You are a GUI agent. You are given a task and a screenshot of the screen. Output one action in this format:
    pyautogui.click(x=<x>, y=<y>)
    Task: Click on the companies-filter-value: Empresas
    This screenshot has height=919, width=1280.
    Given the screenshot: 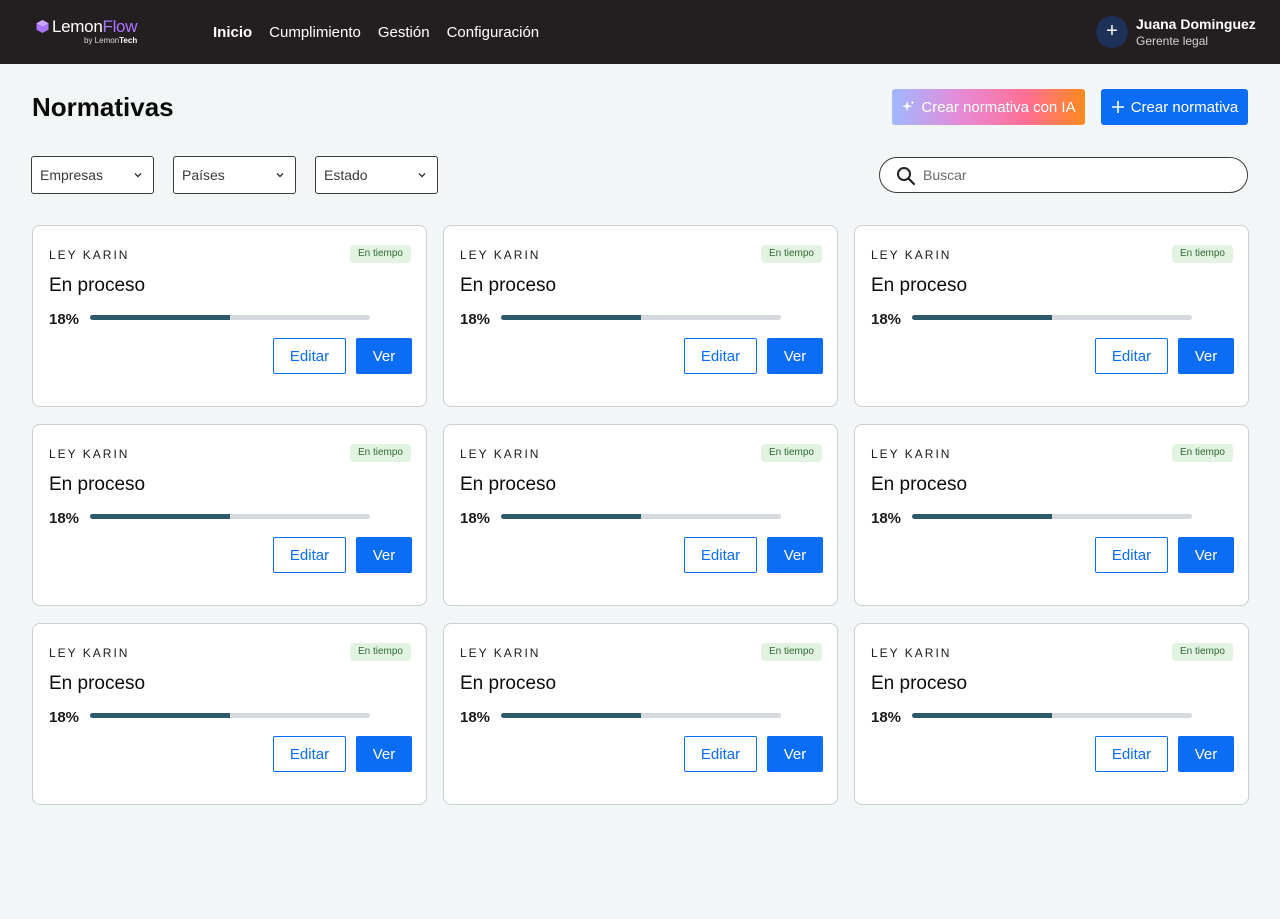 What is the action you would take?
    pyautogui.click(x=72, y=175)
    